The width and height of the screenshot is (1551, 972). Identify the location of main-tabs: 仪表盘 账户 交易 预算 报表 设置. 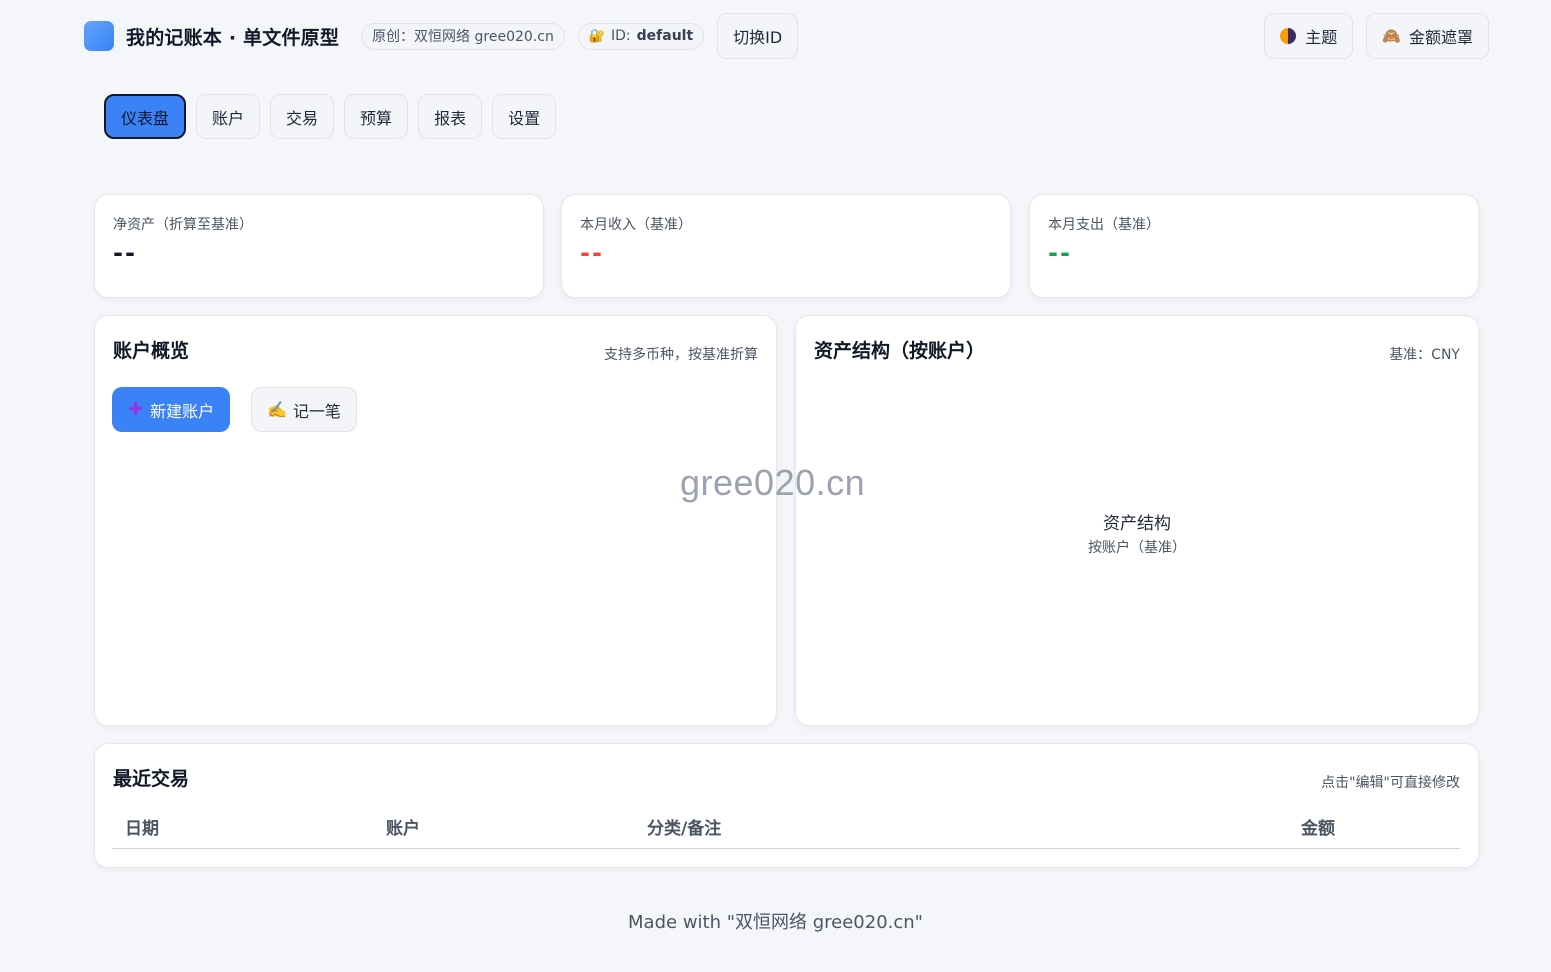
(330, 116).